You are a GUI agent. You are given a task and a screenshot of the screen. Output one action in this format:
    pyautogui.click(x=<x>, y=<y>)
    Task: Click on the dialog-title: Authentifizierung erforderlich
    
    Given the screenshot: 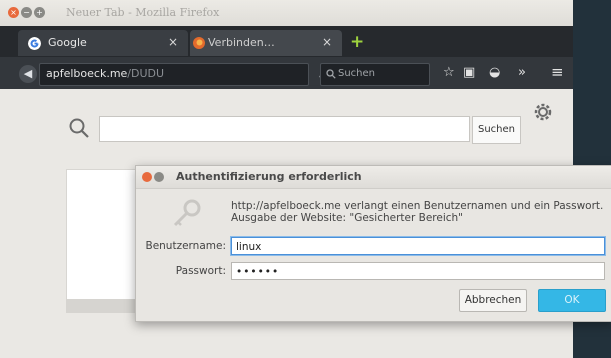 What is the action you would take?
    pyautogui.click(x=269, y=176)
    